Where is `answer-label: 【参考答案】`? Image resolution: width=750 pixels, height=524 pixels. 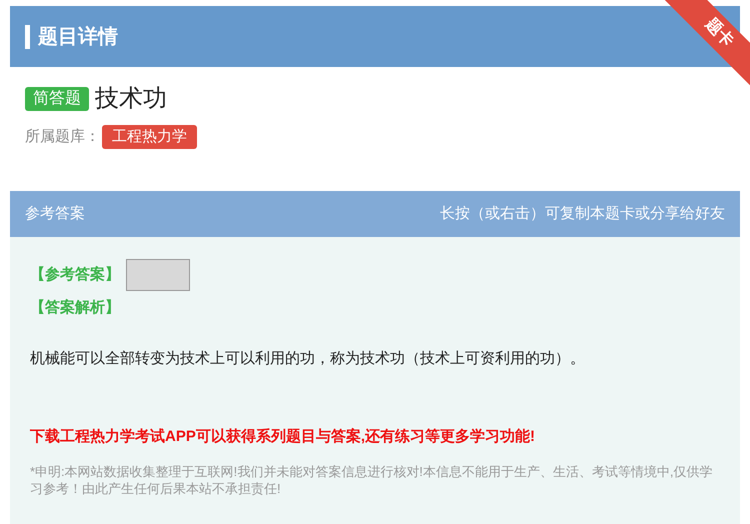 answer-label: 【参考答案】 is located at coordinates (75, 274).